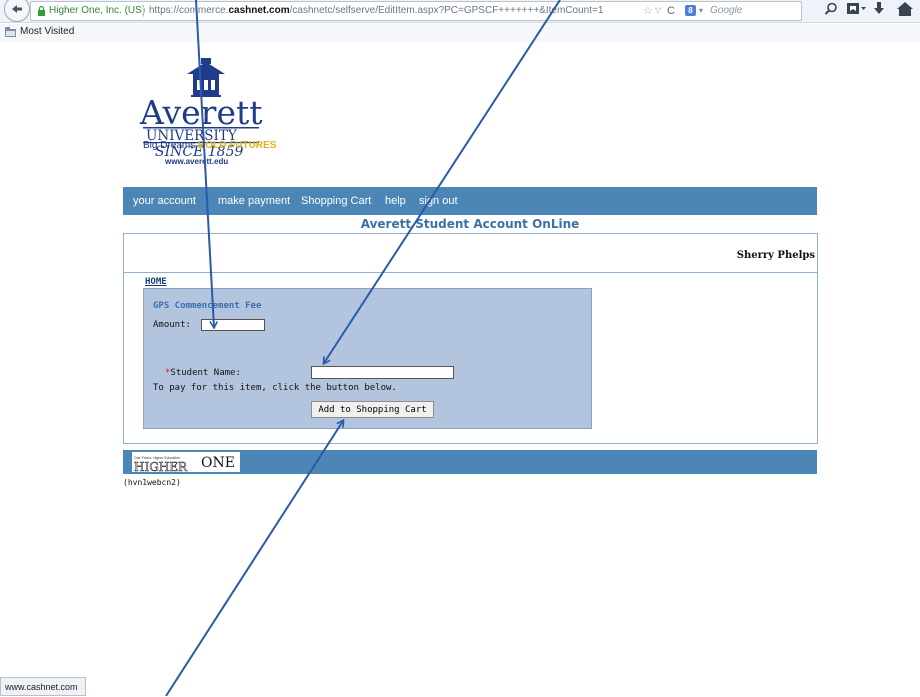  Describe the element at coordinates (905, 9) in the screenshot. I see `home-icon` at that location.